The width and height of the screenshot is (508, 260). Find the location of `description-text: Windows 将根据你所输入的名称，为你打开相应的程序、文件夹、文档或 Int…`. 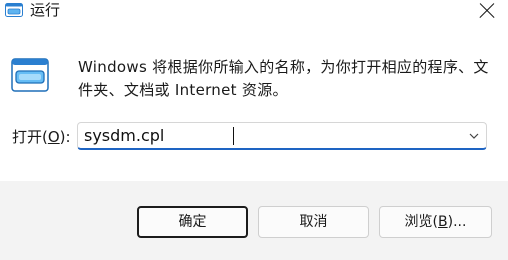

description-text: Windows 将根据你所输入的名称，为你打开相应的程序、文件夹、文档或 Int… is located at coordinates (283, 78).